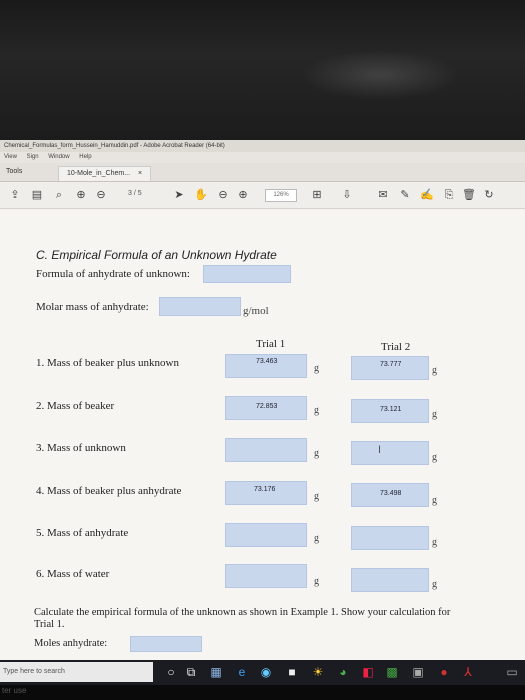 The width and height of the screenshot is (525, 700). Describe the element at coordinates (434, 500) in the screenshot. I see `row4-trial2-unit: g` at that location.